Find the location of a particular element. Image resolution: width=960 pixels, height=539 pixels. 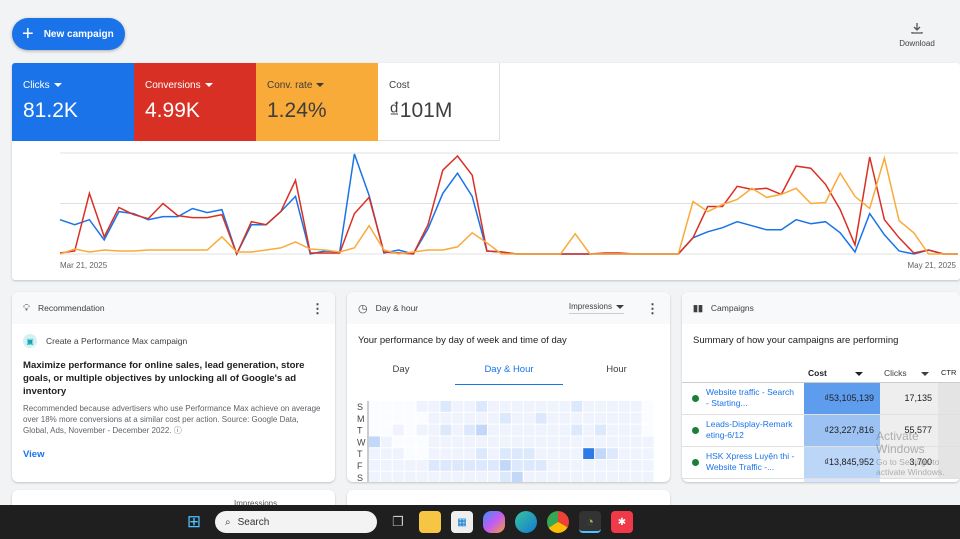

column-header-cost: Cost is located at coordinates (842, 373).